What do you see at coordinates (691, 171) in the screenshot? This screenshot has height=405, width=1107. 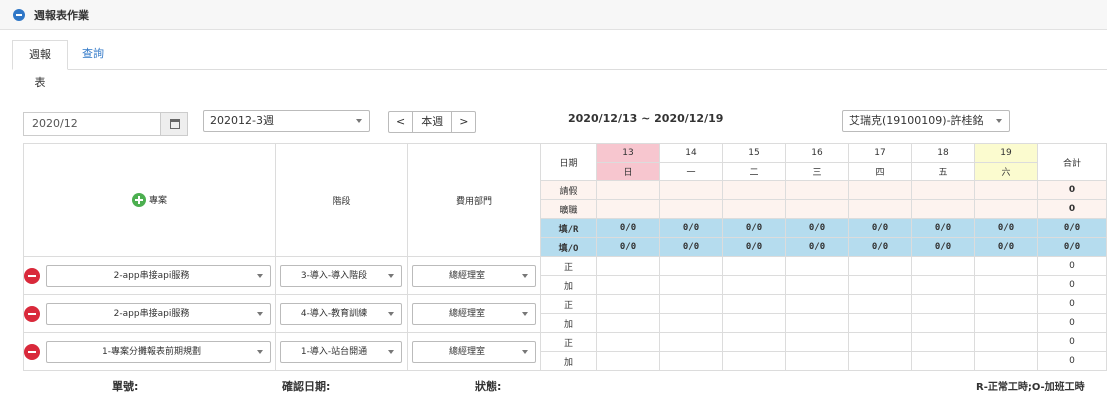 I see `weekday: 一` at bounding box center [691, 171].